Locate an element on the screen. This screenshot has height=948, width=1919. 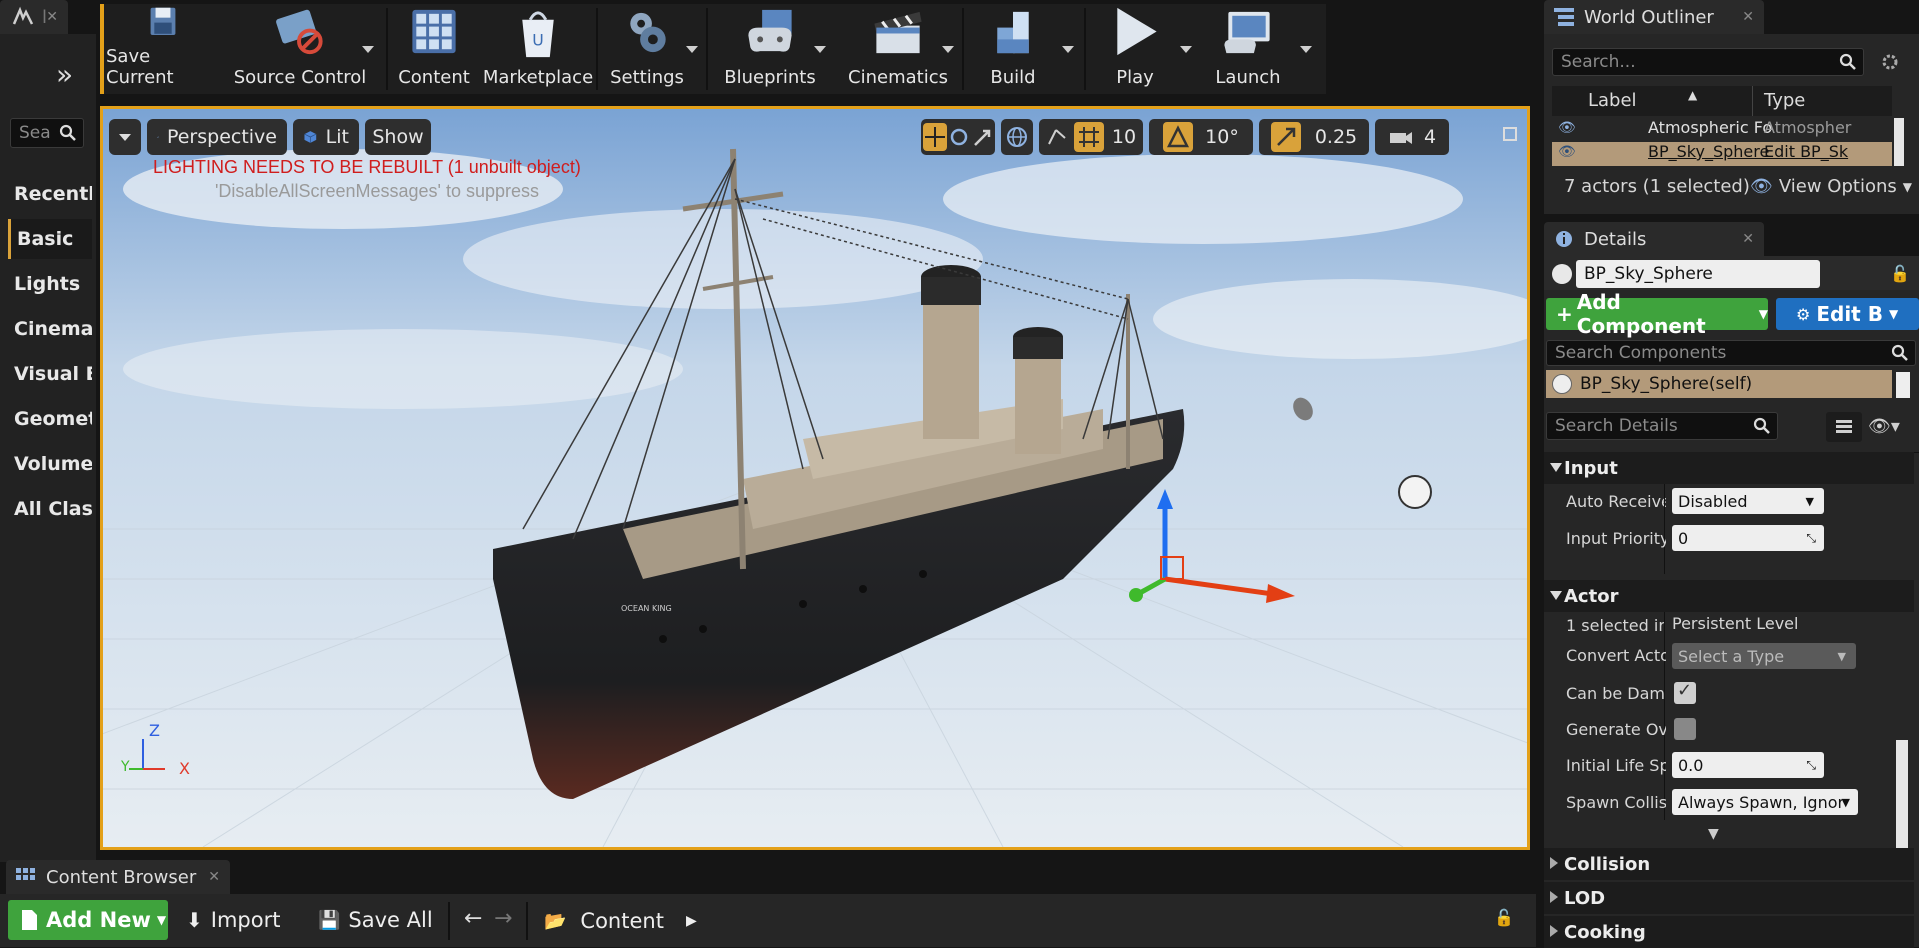
mode-volumes: Volumes is located at coordinates (50, 464).